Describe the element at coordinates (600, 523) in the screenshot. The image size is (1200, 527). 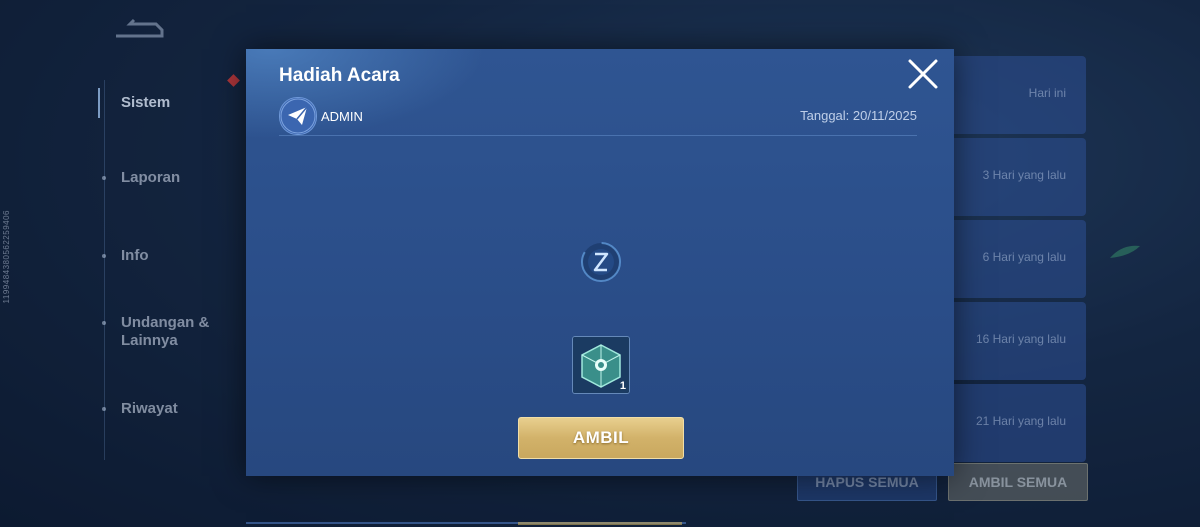
I see `bottom-gold-edge` at that location.